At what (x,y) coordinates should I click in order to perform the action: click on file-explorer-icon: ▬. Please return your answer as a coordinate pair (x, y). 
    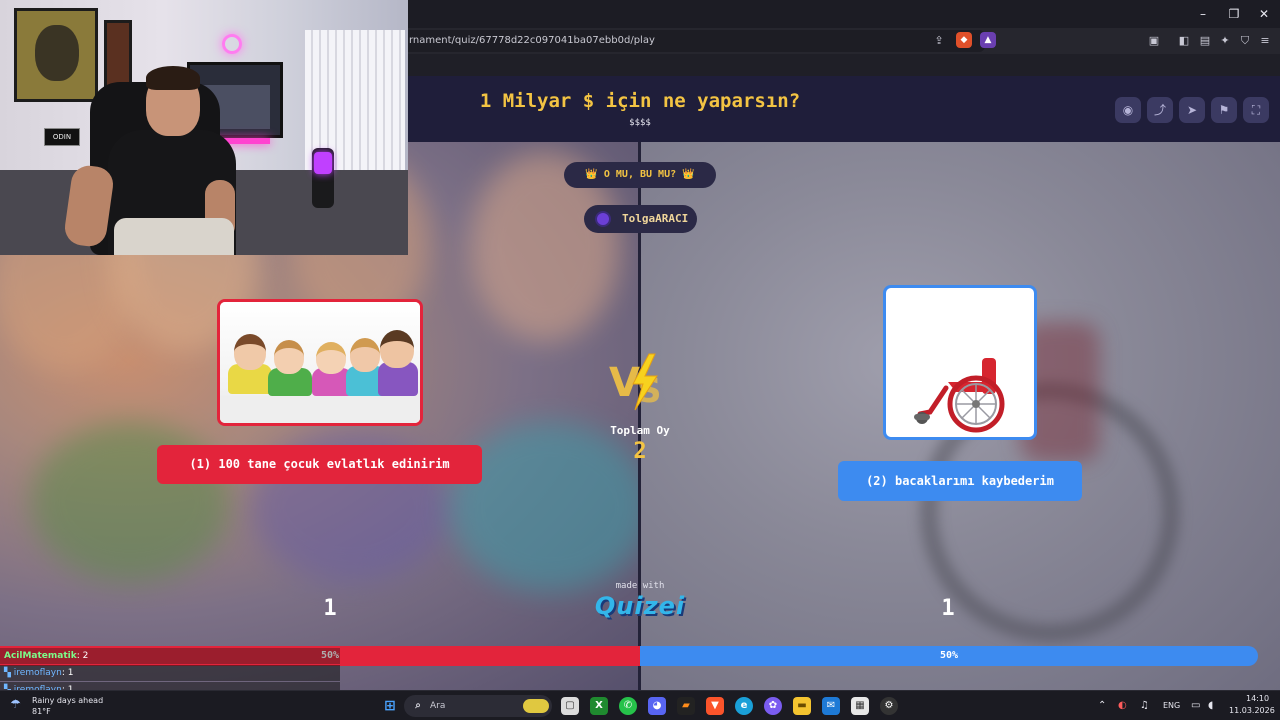
    Looking at the image, I should click on (802, 706).